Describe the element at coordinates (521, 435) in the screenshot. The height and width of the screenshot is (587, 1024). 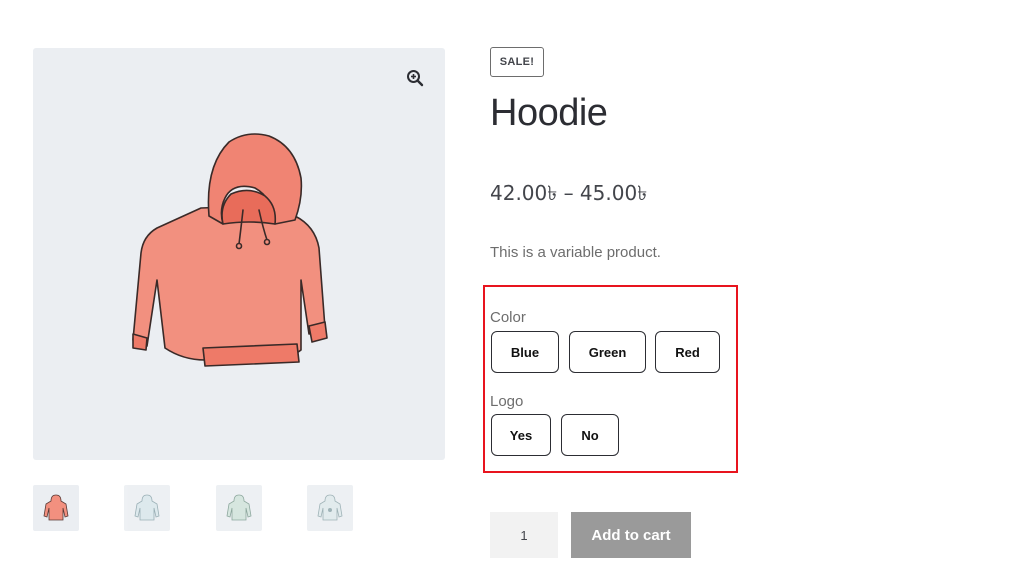
I see `logo-option-yes: Yes` at that location.